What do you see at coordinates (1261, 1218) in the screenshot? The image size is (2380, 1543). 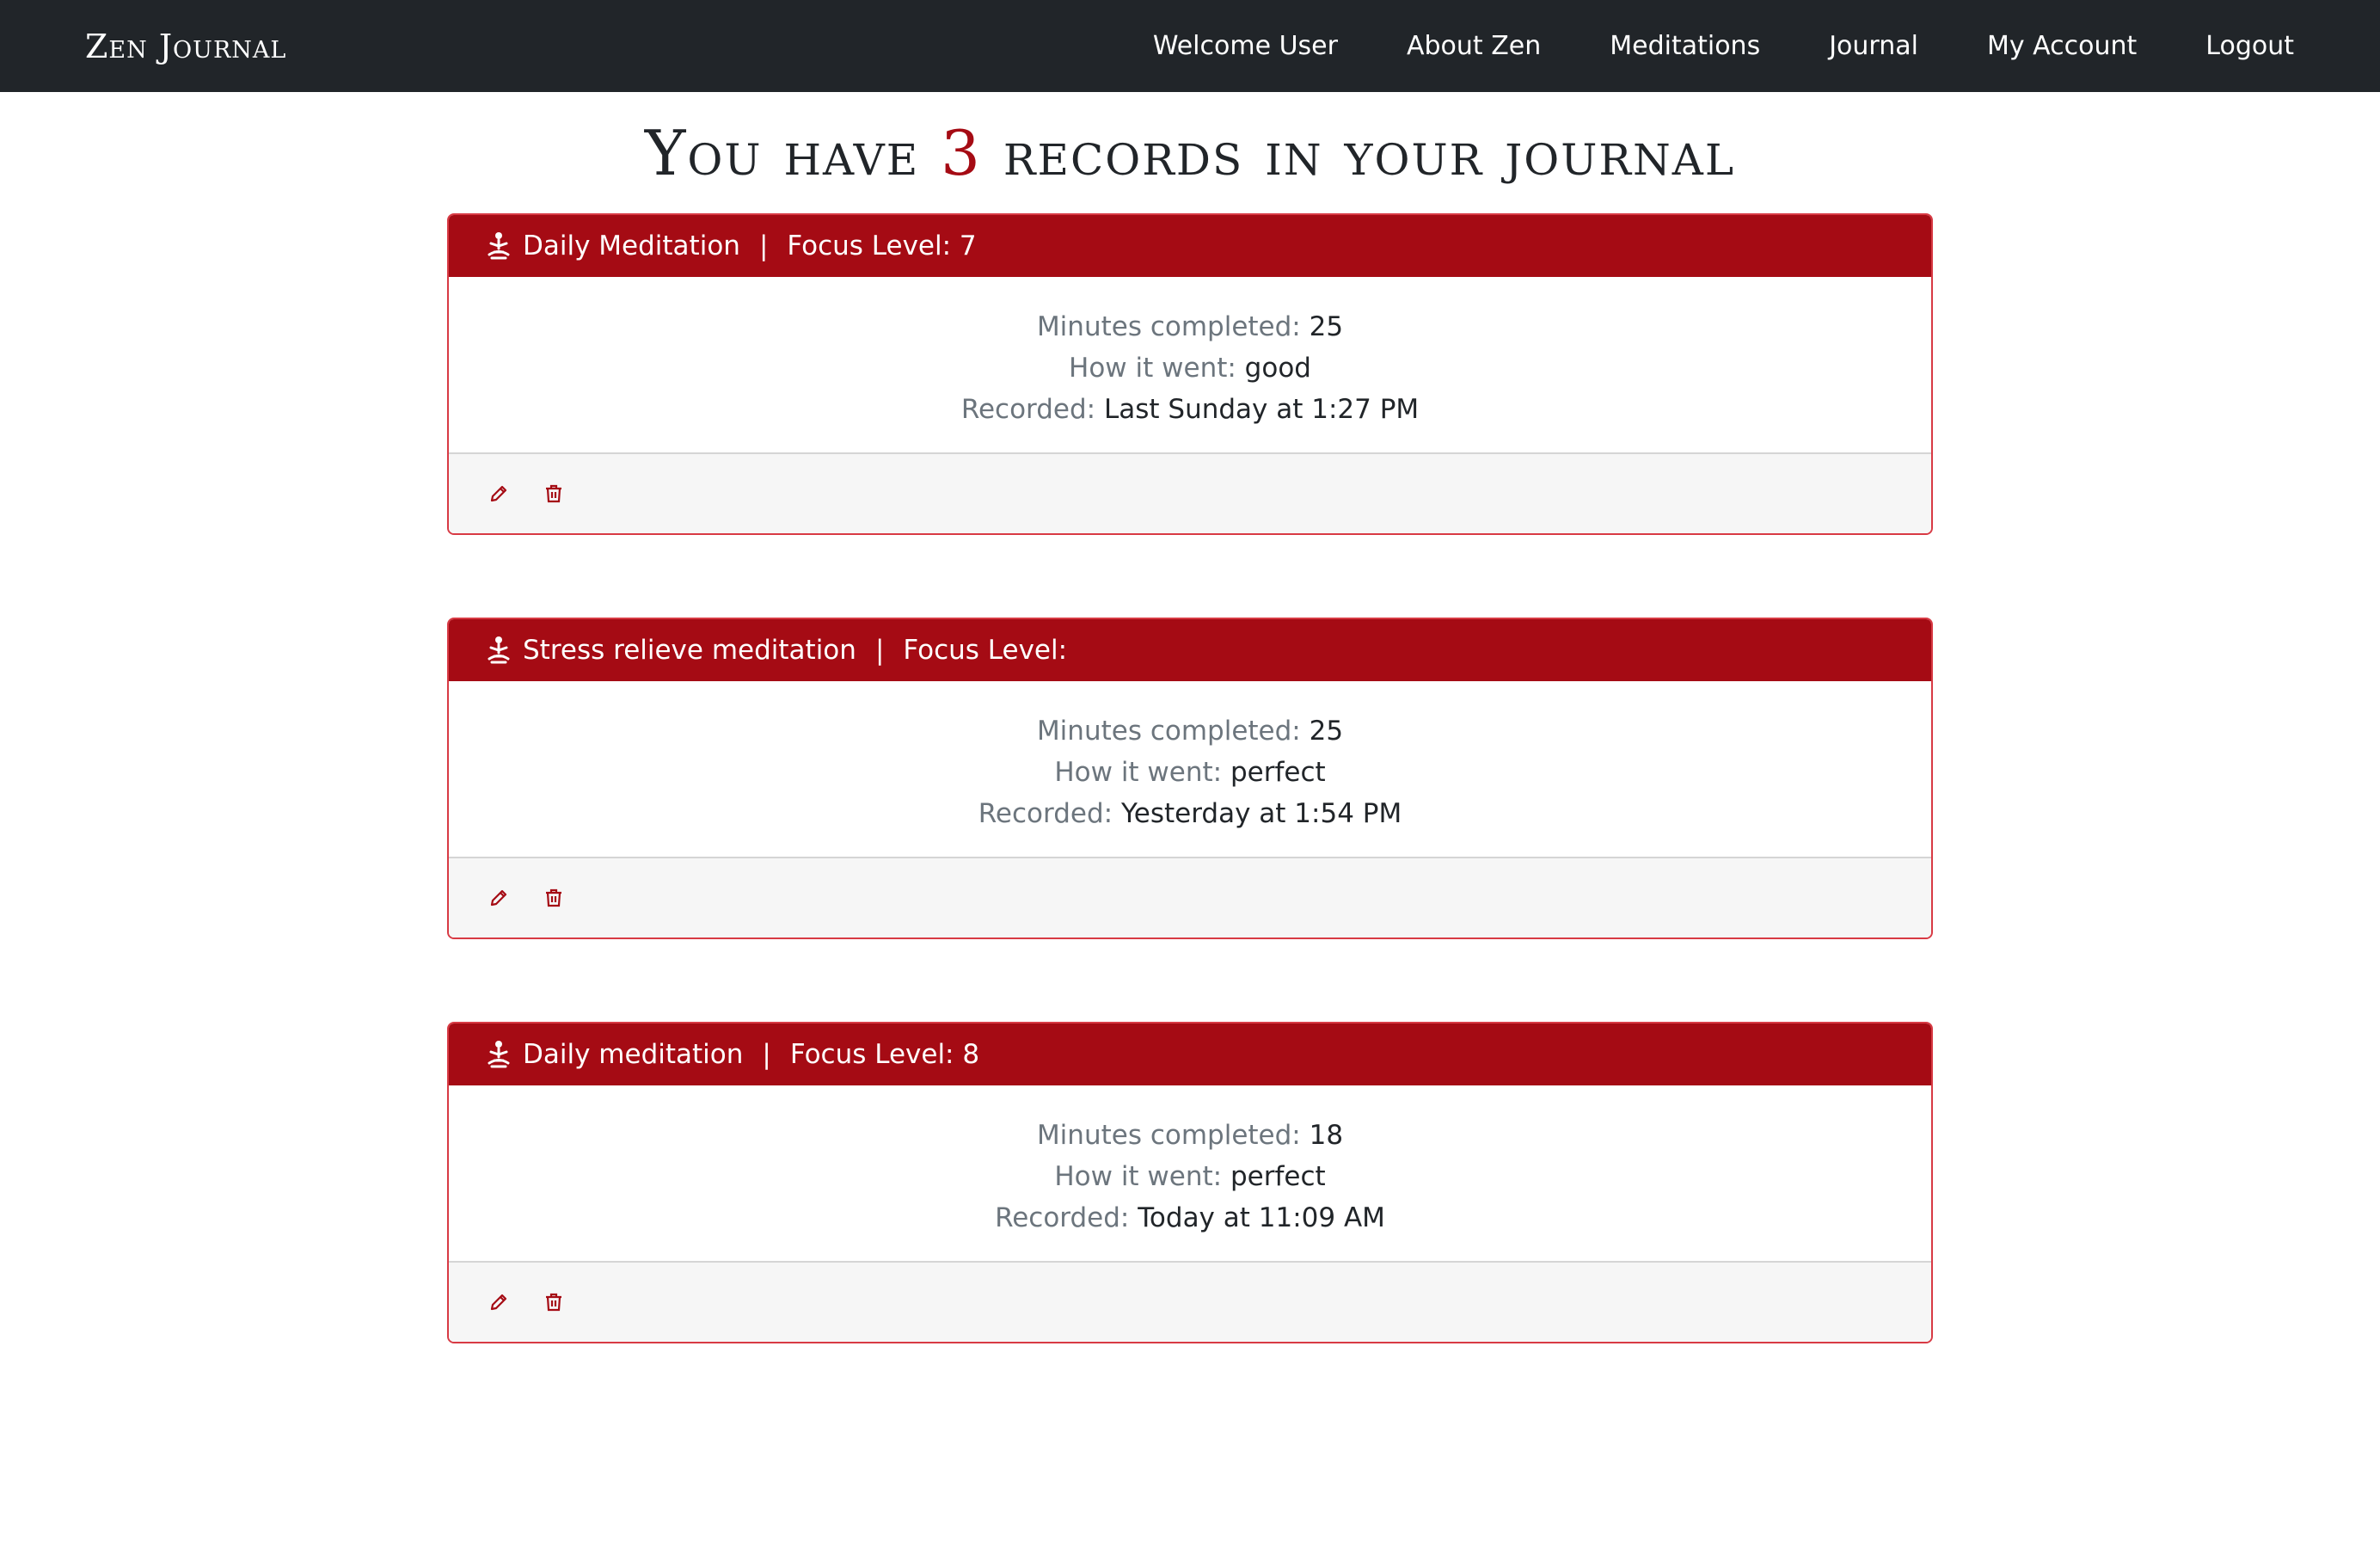 I see `recorded-value: Today at 11:09 AM` at bounding box center [1261, 1218].